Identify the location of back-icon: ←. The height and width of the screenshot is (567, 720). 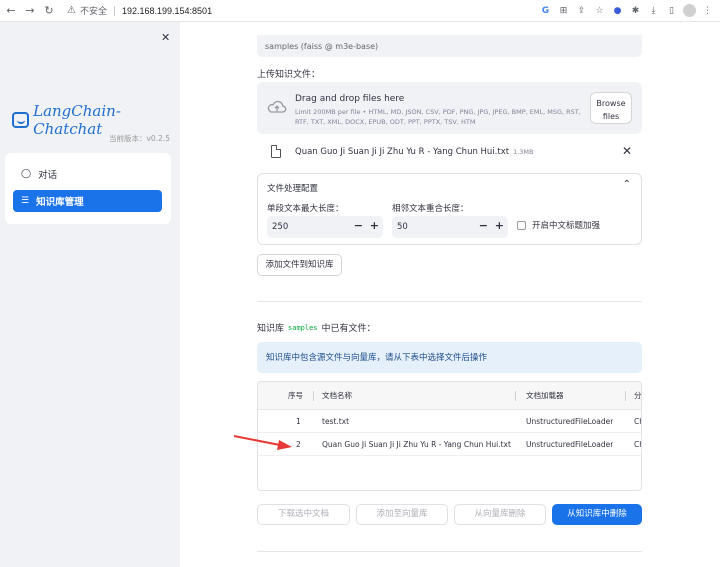
(11, 11).